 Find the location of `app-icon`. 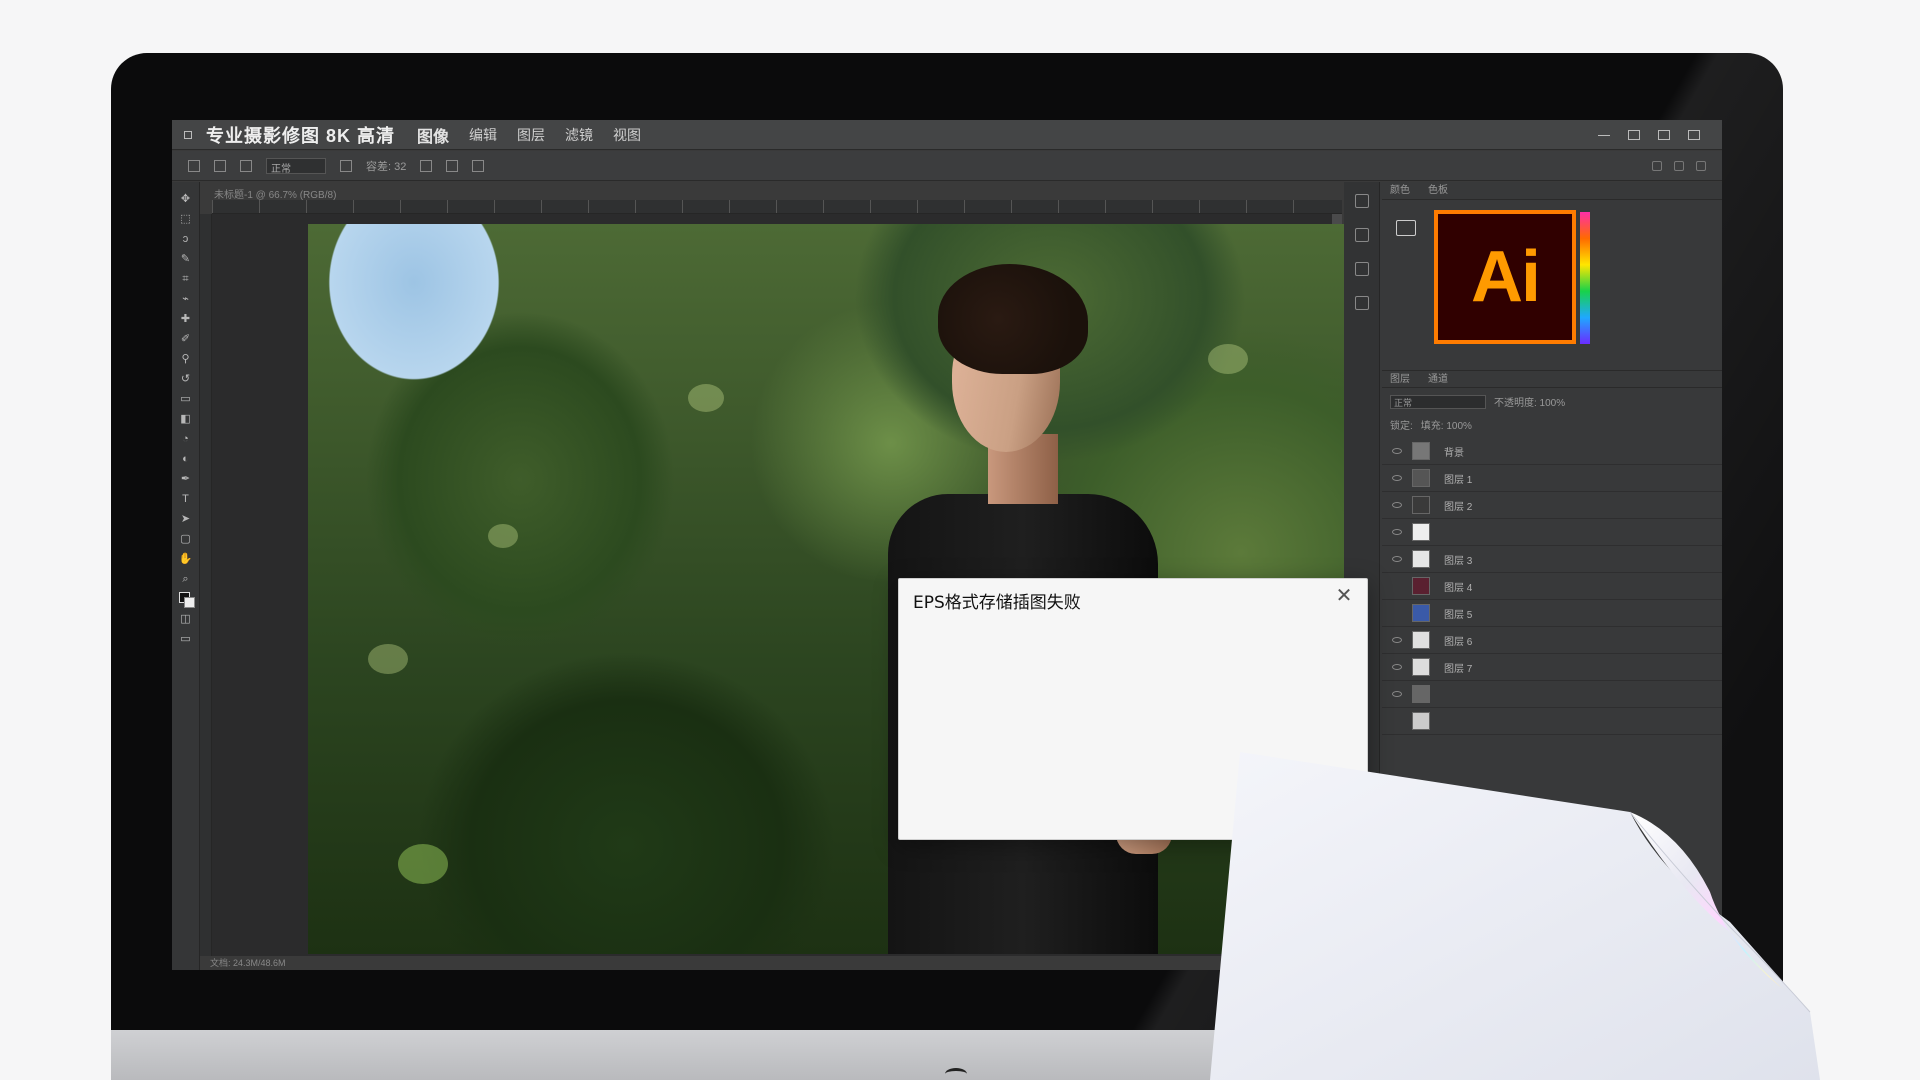

app-icon is located at coordinates (188, 134).